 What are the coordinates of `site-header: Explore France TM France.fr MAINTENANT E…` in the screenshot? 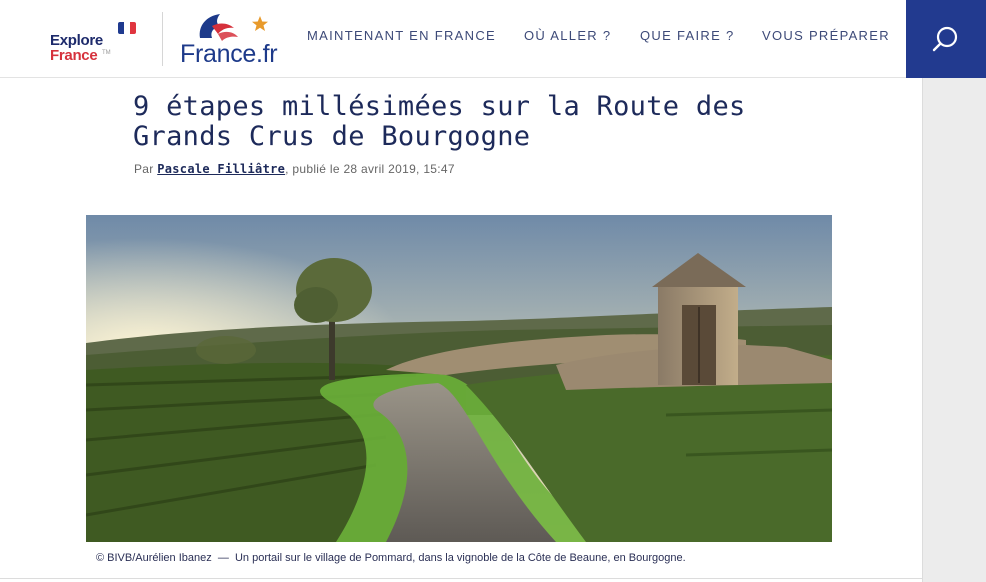 It's located at (493, 39).